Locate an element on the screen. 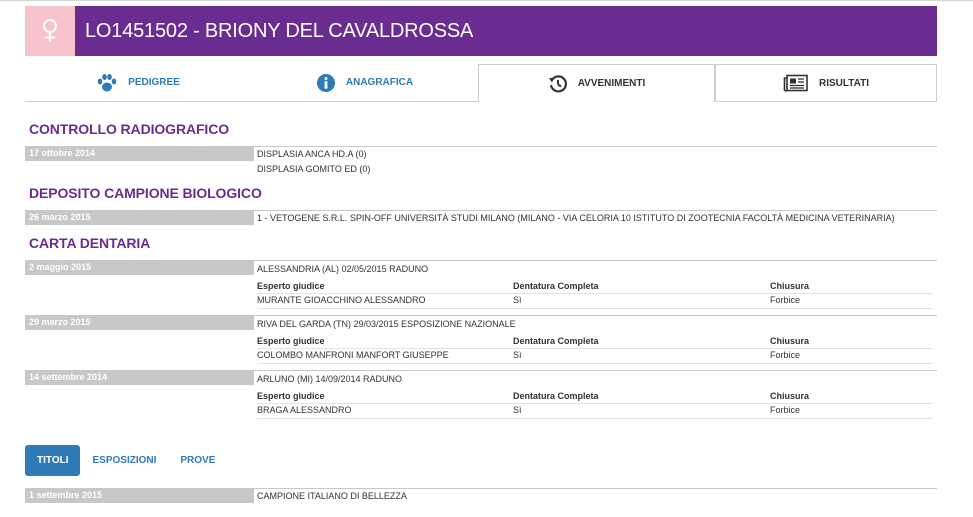 Image resolution: width=973 pixels, height=517 pixels. newspaper-icon is located at coordinates (796, 83).